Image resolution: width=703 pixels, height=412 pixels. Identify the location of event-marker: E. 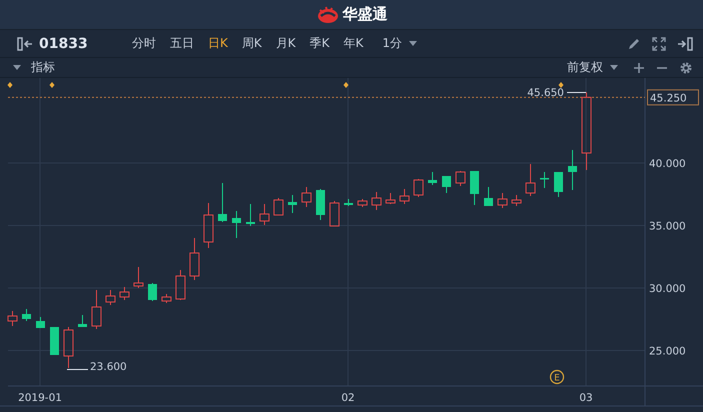
(557, 377).